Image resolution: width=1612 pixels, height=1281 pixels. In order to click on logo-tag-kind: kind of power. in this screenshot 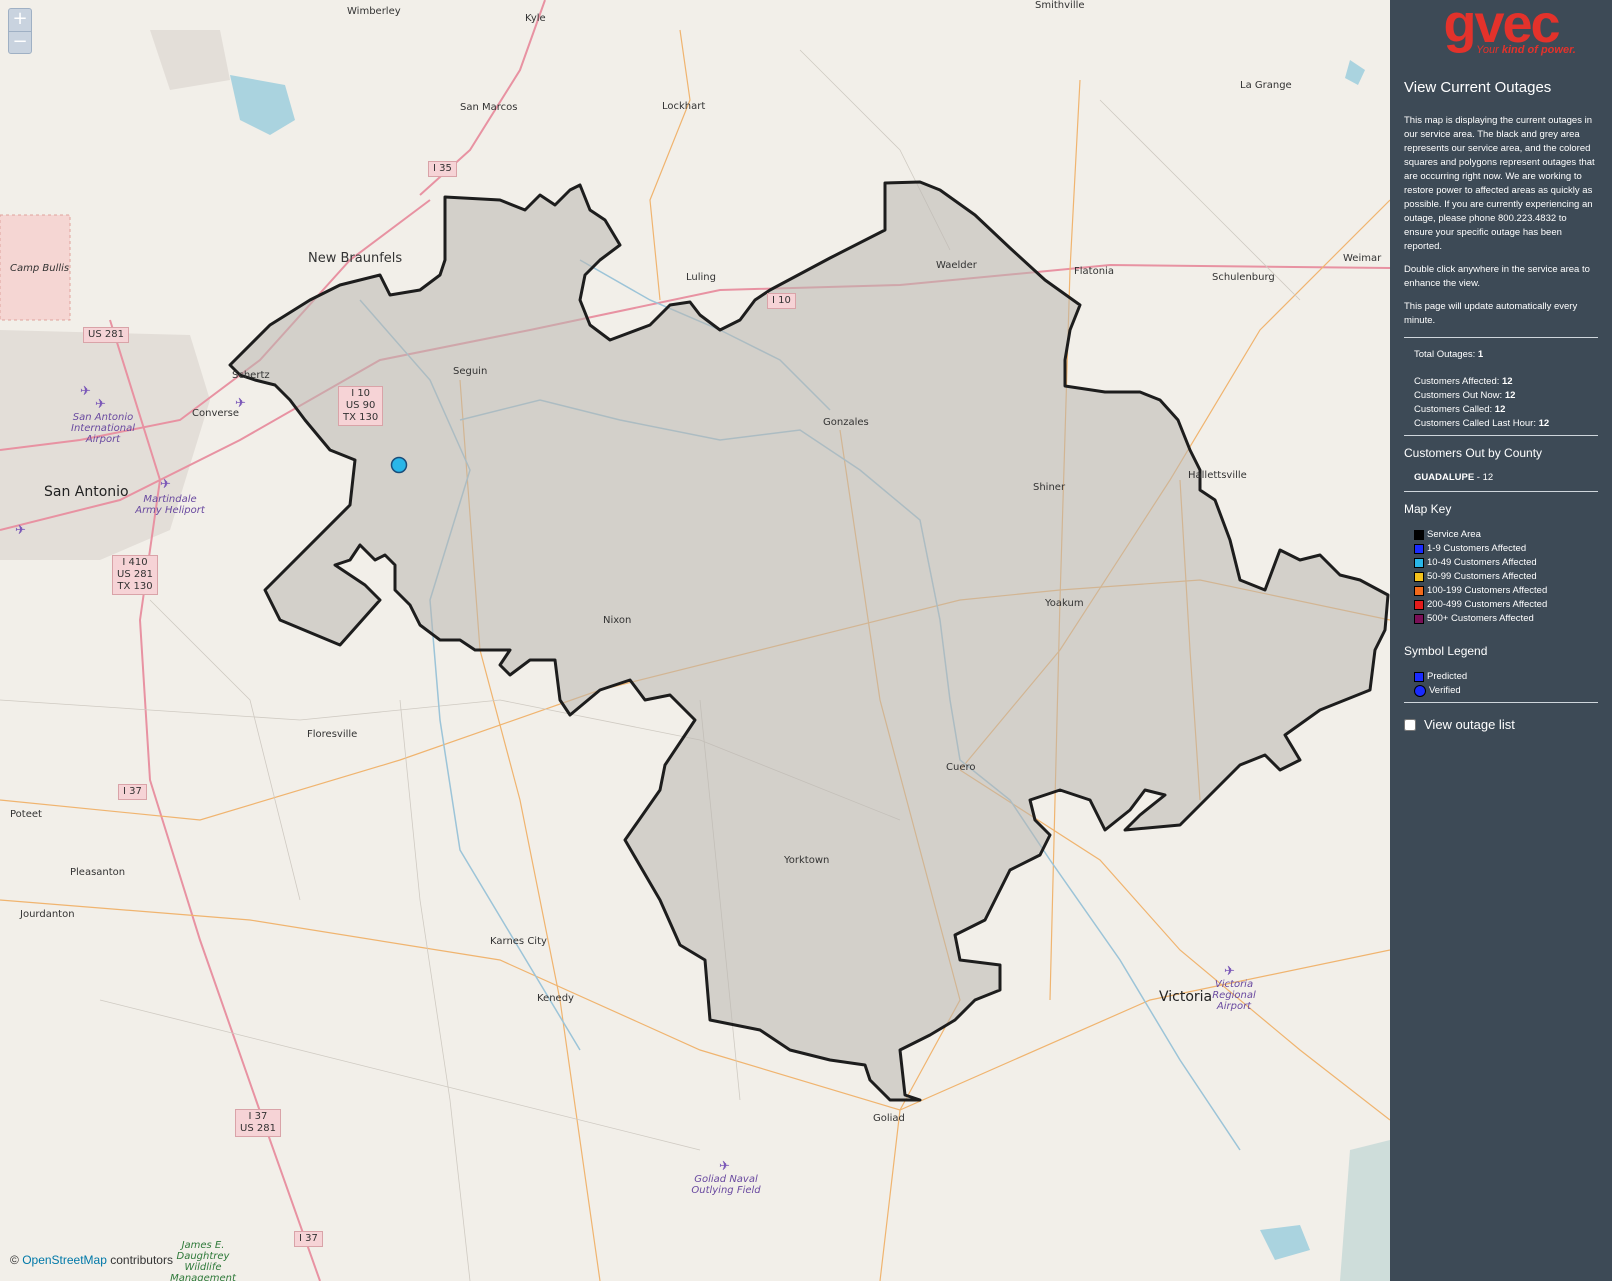, I will do `click(1538, 50)`.